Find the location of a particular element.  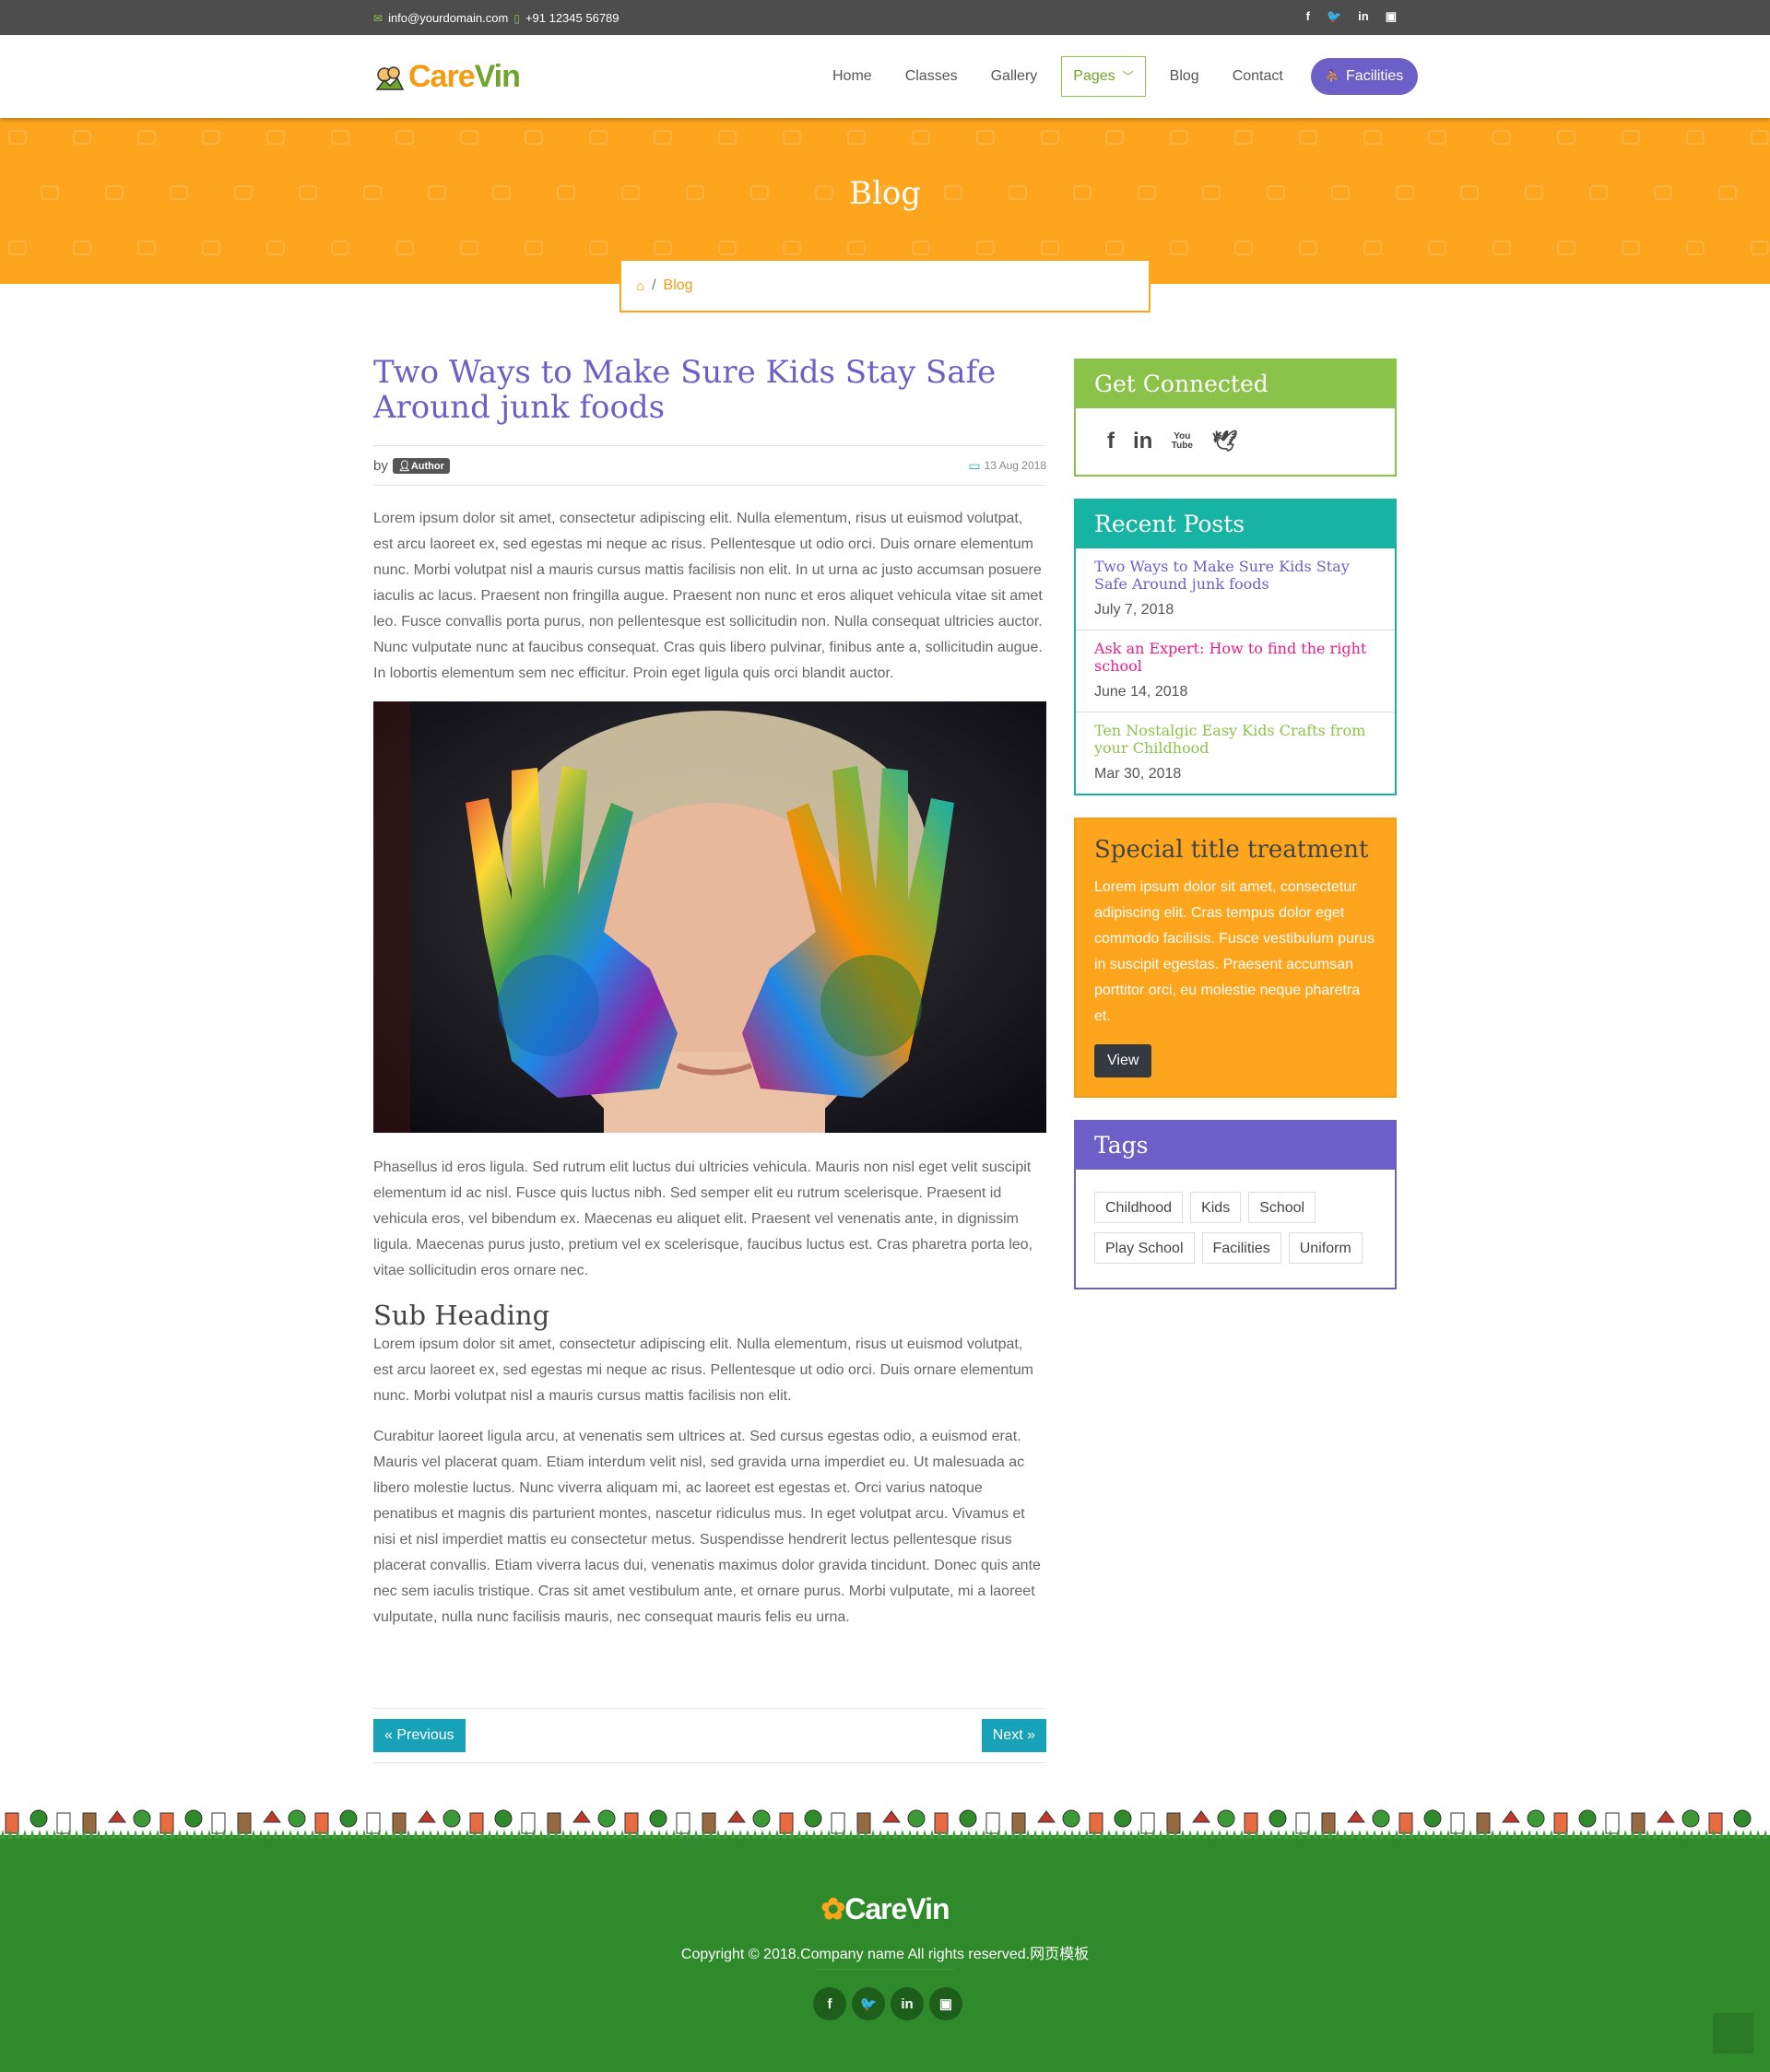

nav-pages-label: Pages is located at coordinates (1094, 76).